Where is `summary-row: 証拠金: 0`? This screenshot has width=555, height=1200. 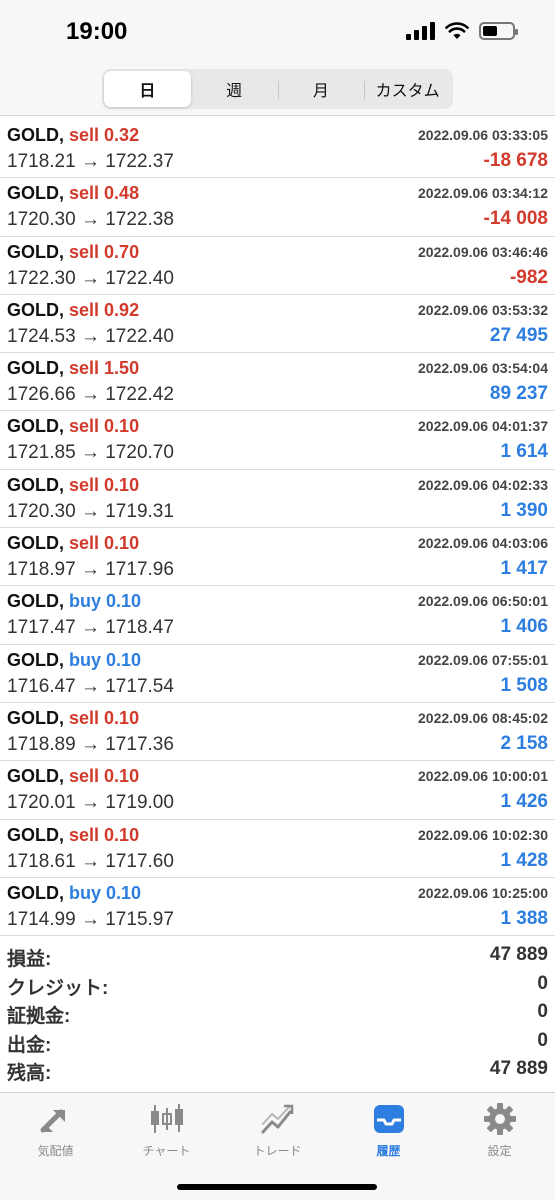 summary-row: 証拠金: 0 is located at coordinates (277, 1013).